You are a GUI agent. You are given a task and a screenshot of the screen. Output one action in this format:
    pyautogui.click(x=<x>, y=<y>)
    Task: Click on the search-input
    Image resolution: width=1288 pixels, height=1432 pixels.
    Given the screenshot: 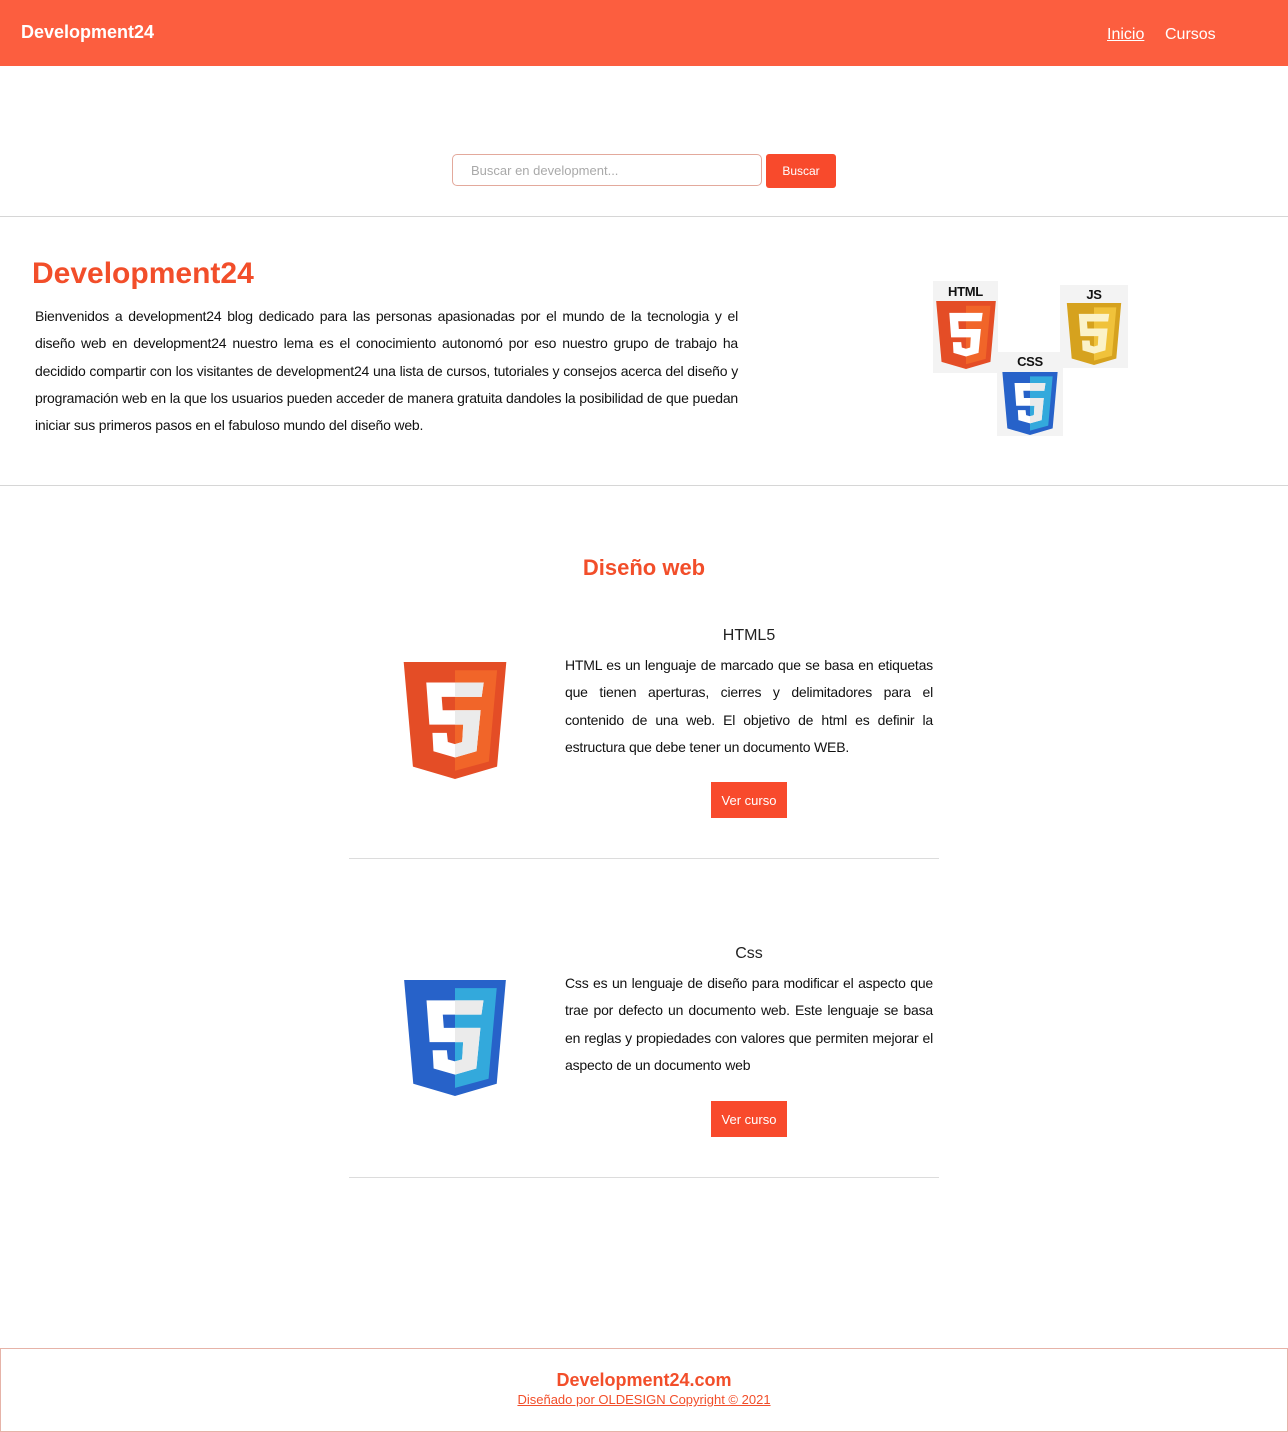 What is the action you would take?
    pyautogui.click(x=607, y=170)
    